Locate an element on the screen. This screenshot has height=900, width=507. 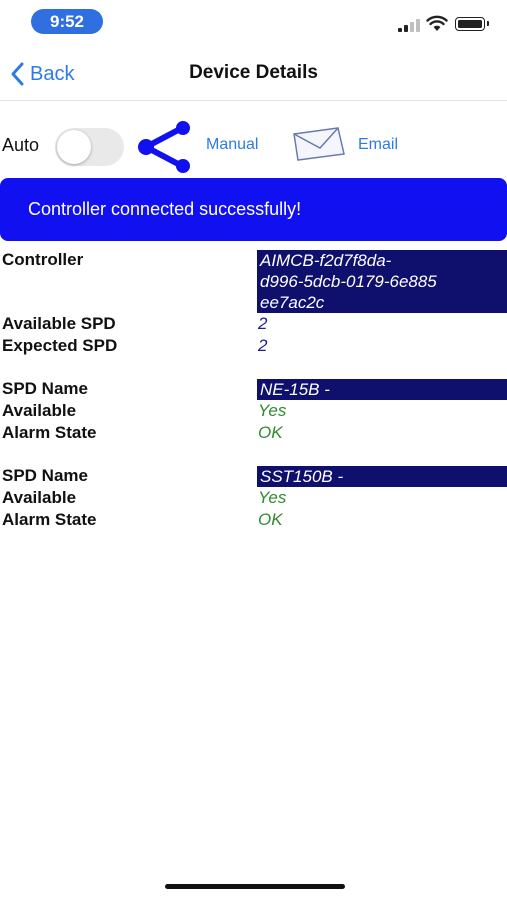
connection-status-banner: Controller connected successfully! is located at coordinates (253, 209).